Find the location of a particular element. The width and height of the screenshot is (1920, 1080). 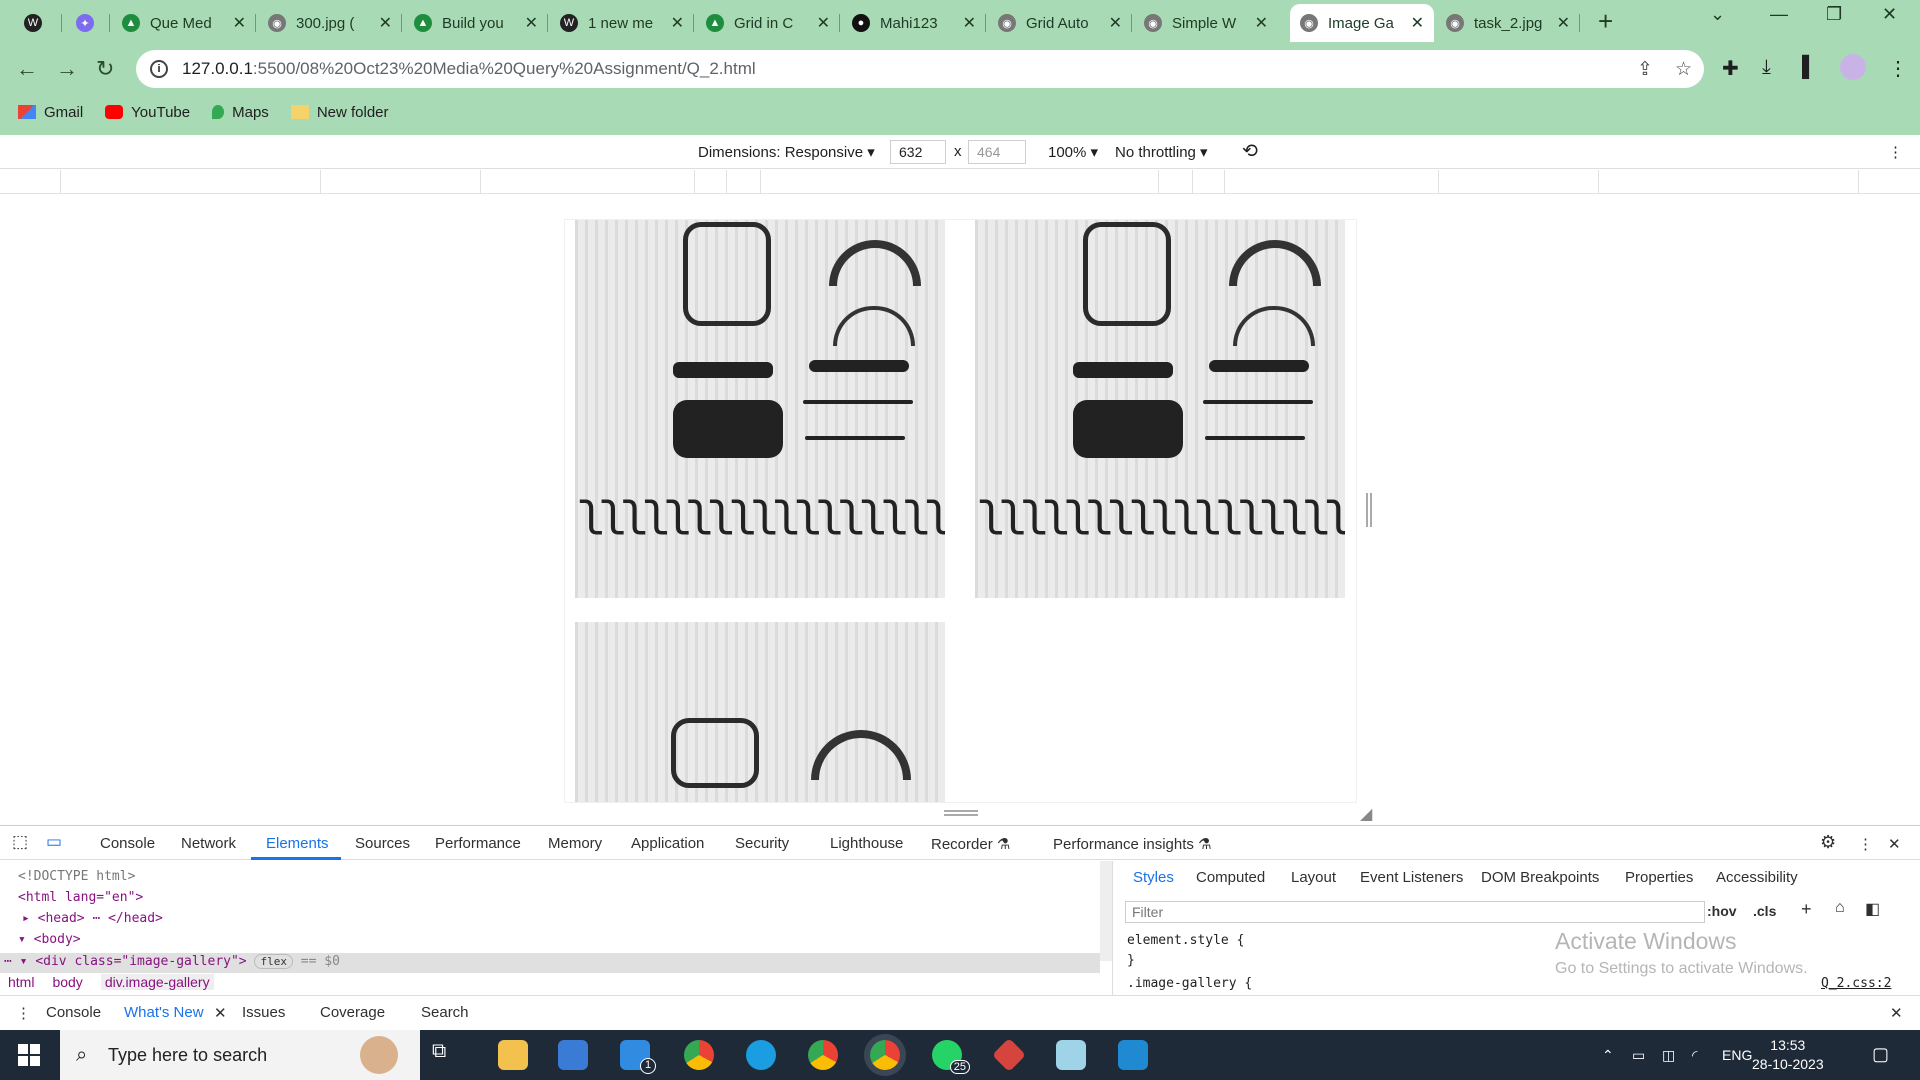

tab-recorder: Recorder ⚗ is located at coordinates (970, 844).